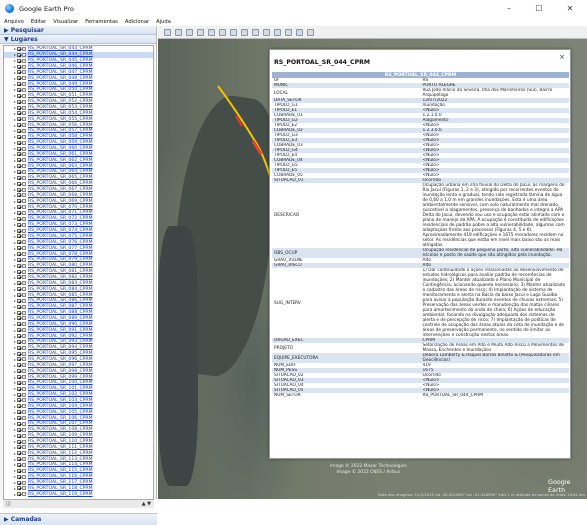  Describe the element at coordinates (266, 32) in the screenshot. I see `ruler-icon` at that location.